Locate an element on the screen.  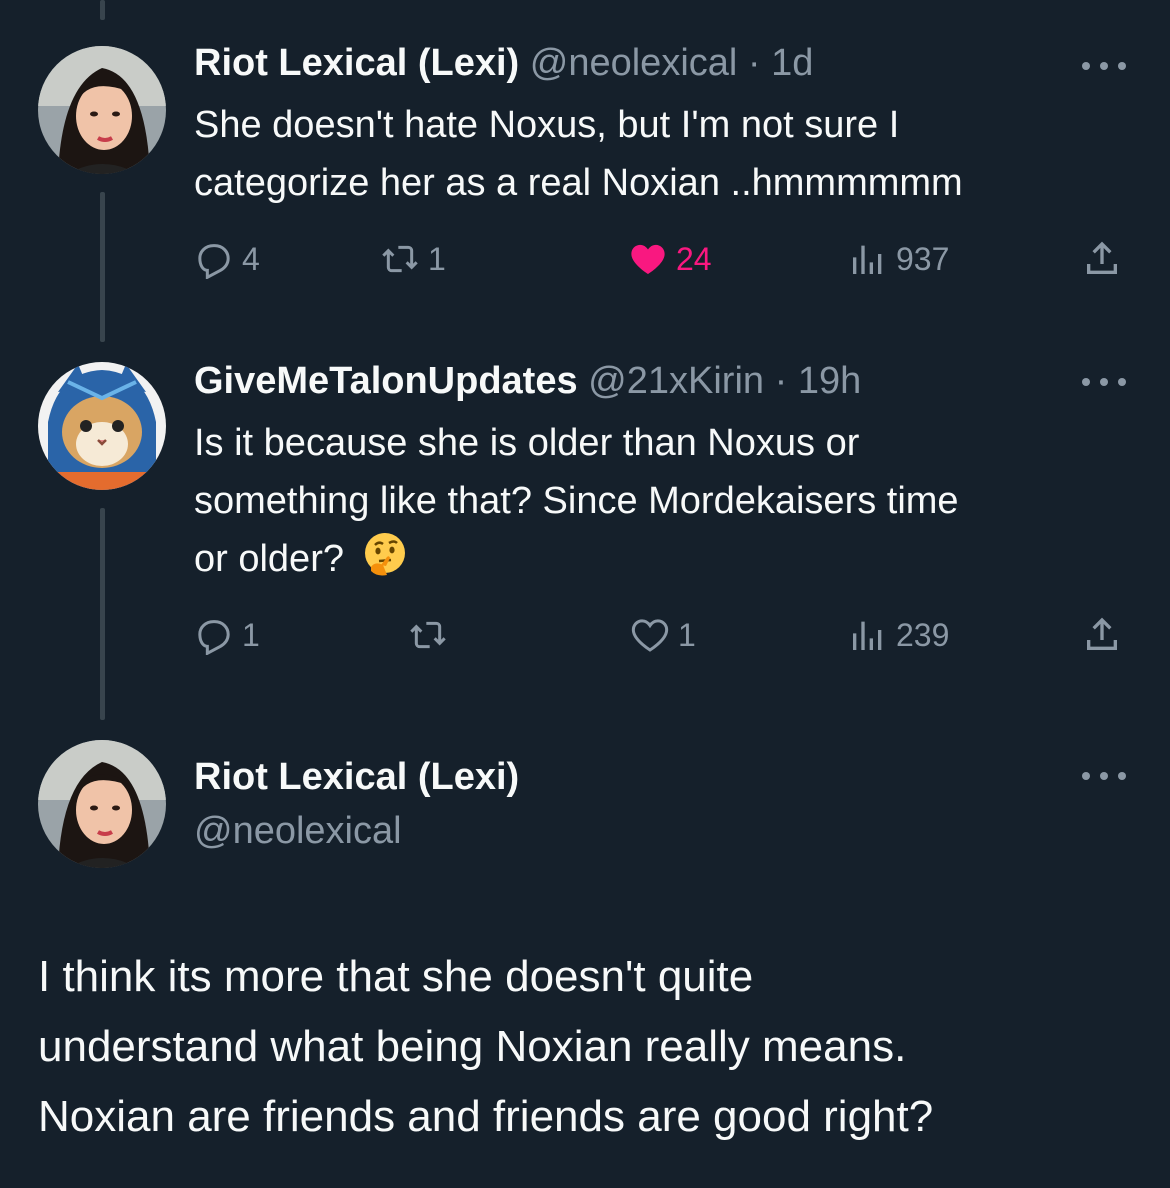
heart-icon is located at coordinates (648, 259).